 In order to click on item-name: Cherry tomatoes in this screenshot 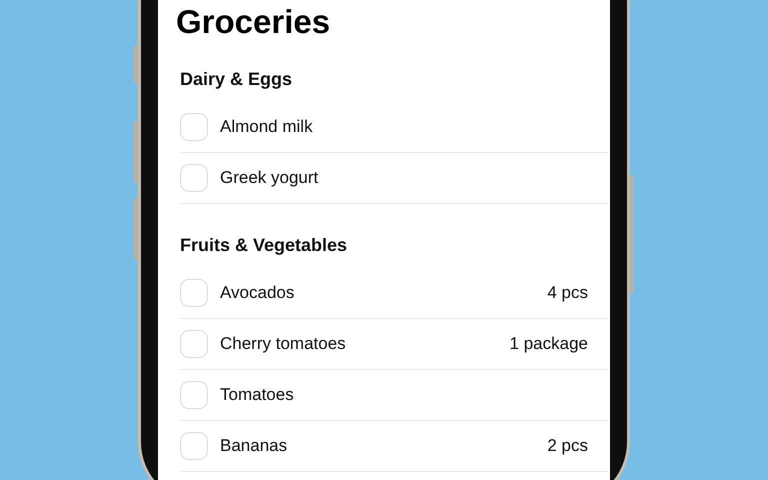, I will do `click(283, 344)`.